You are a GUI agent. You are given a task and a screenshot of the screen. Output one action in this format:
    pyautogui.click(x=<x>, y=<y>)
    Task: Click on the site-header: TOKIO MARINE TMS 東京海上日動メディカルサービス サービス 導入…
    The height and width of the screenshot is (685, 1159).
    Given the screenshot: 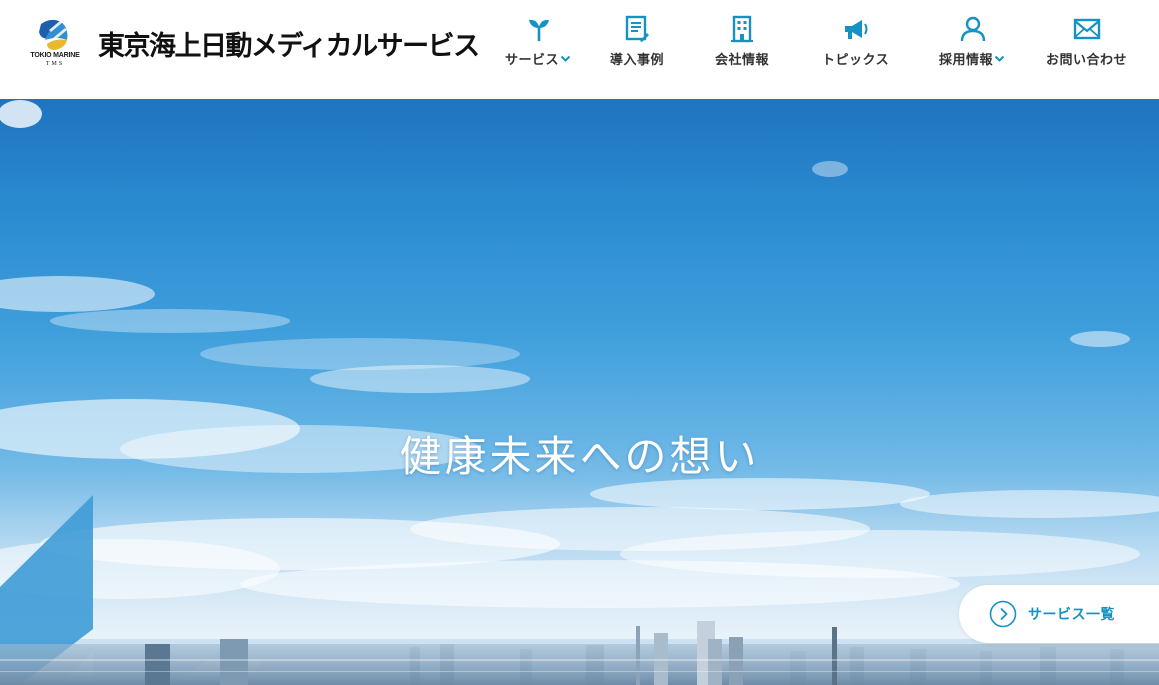 What is the action you would take?
    pyautogui.click(x=579, y=49)
    